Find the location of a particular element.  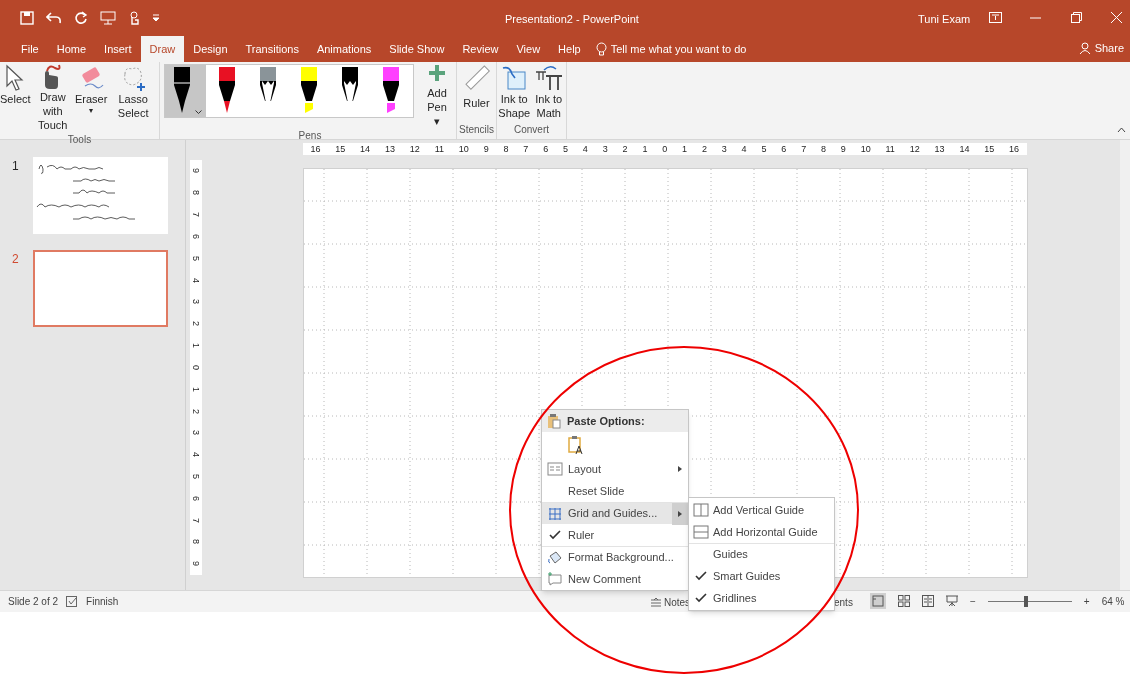

normal-view-icon is located at coordinates (878, 601).